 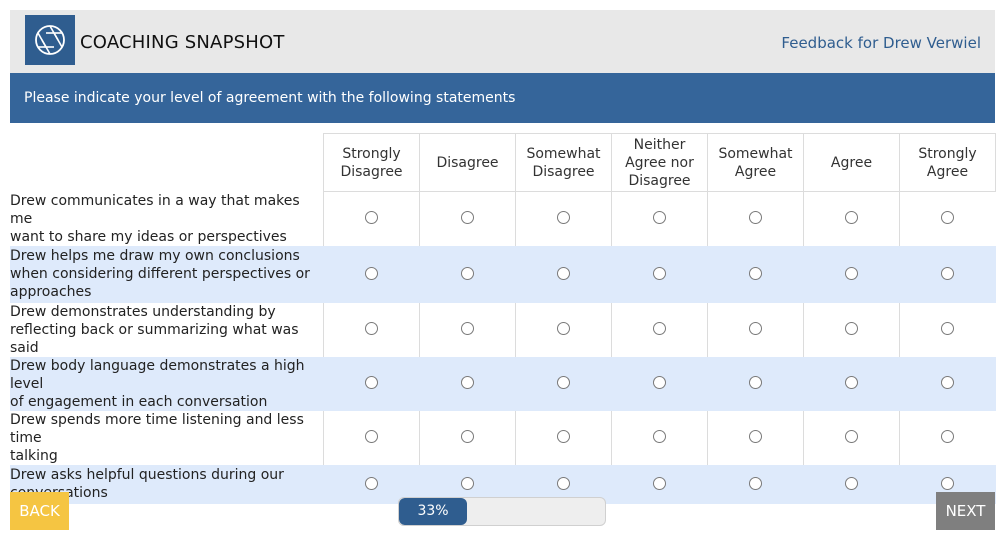 I want to click on feedback-recipient: Feedback for Drew Verwiel, so click(x=881, y=43).